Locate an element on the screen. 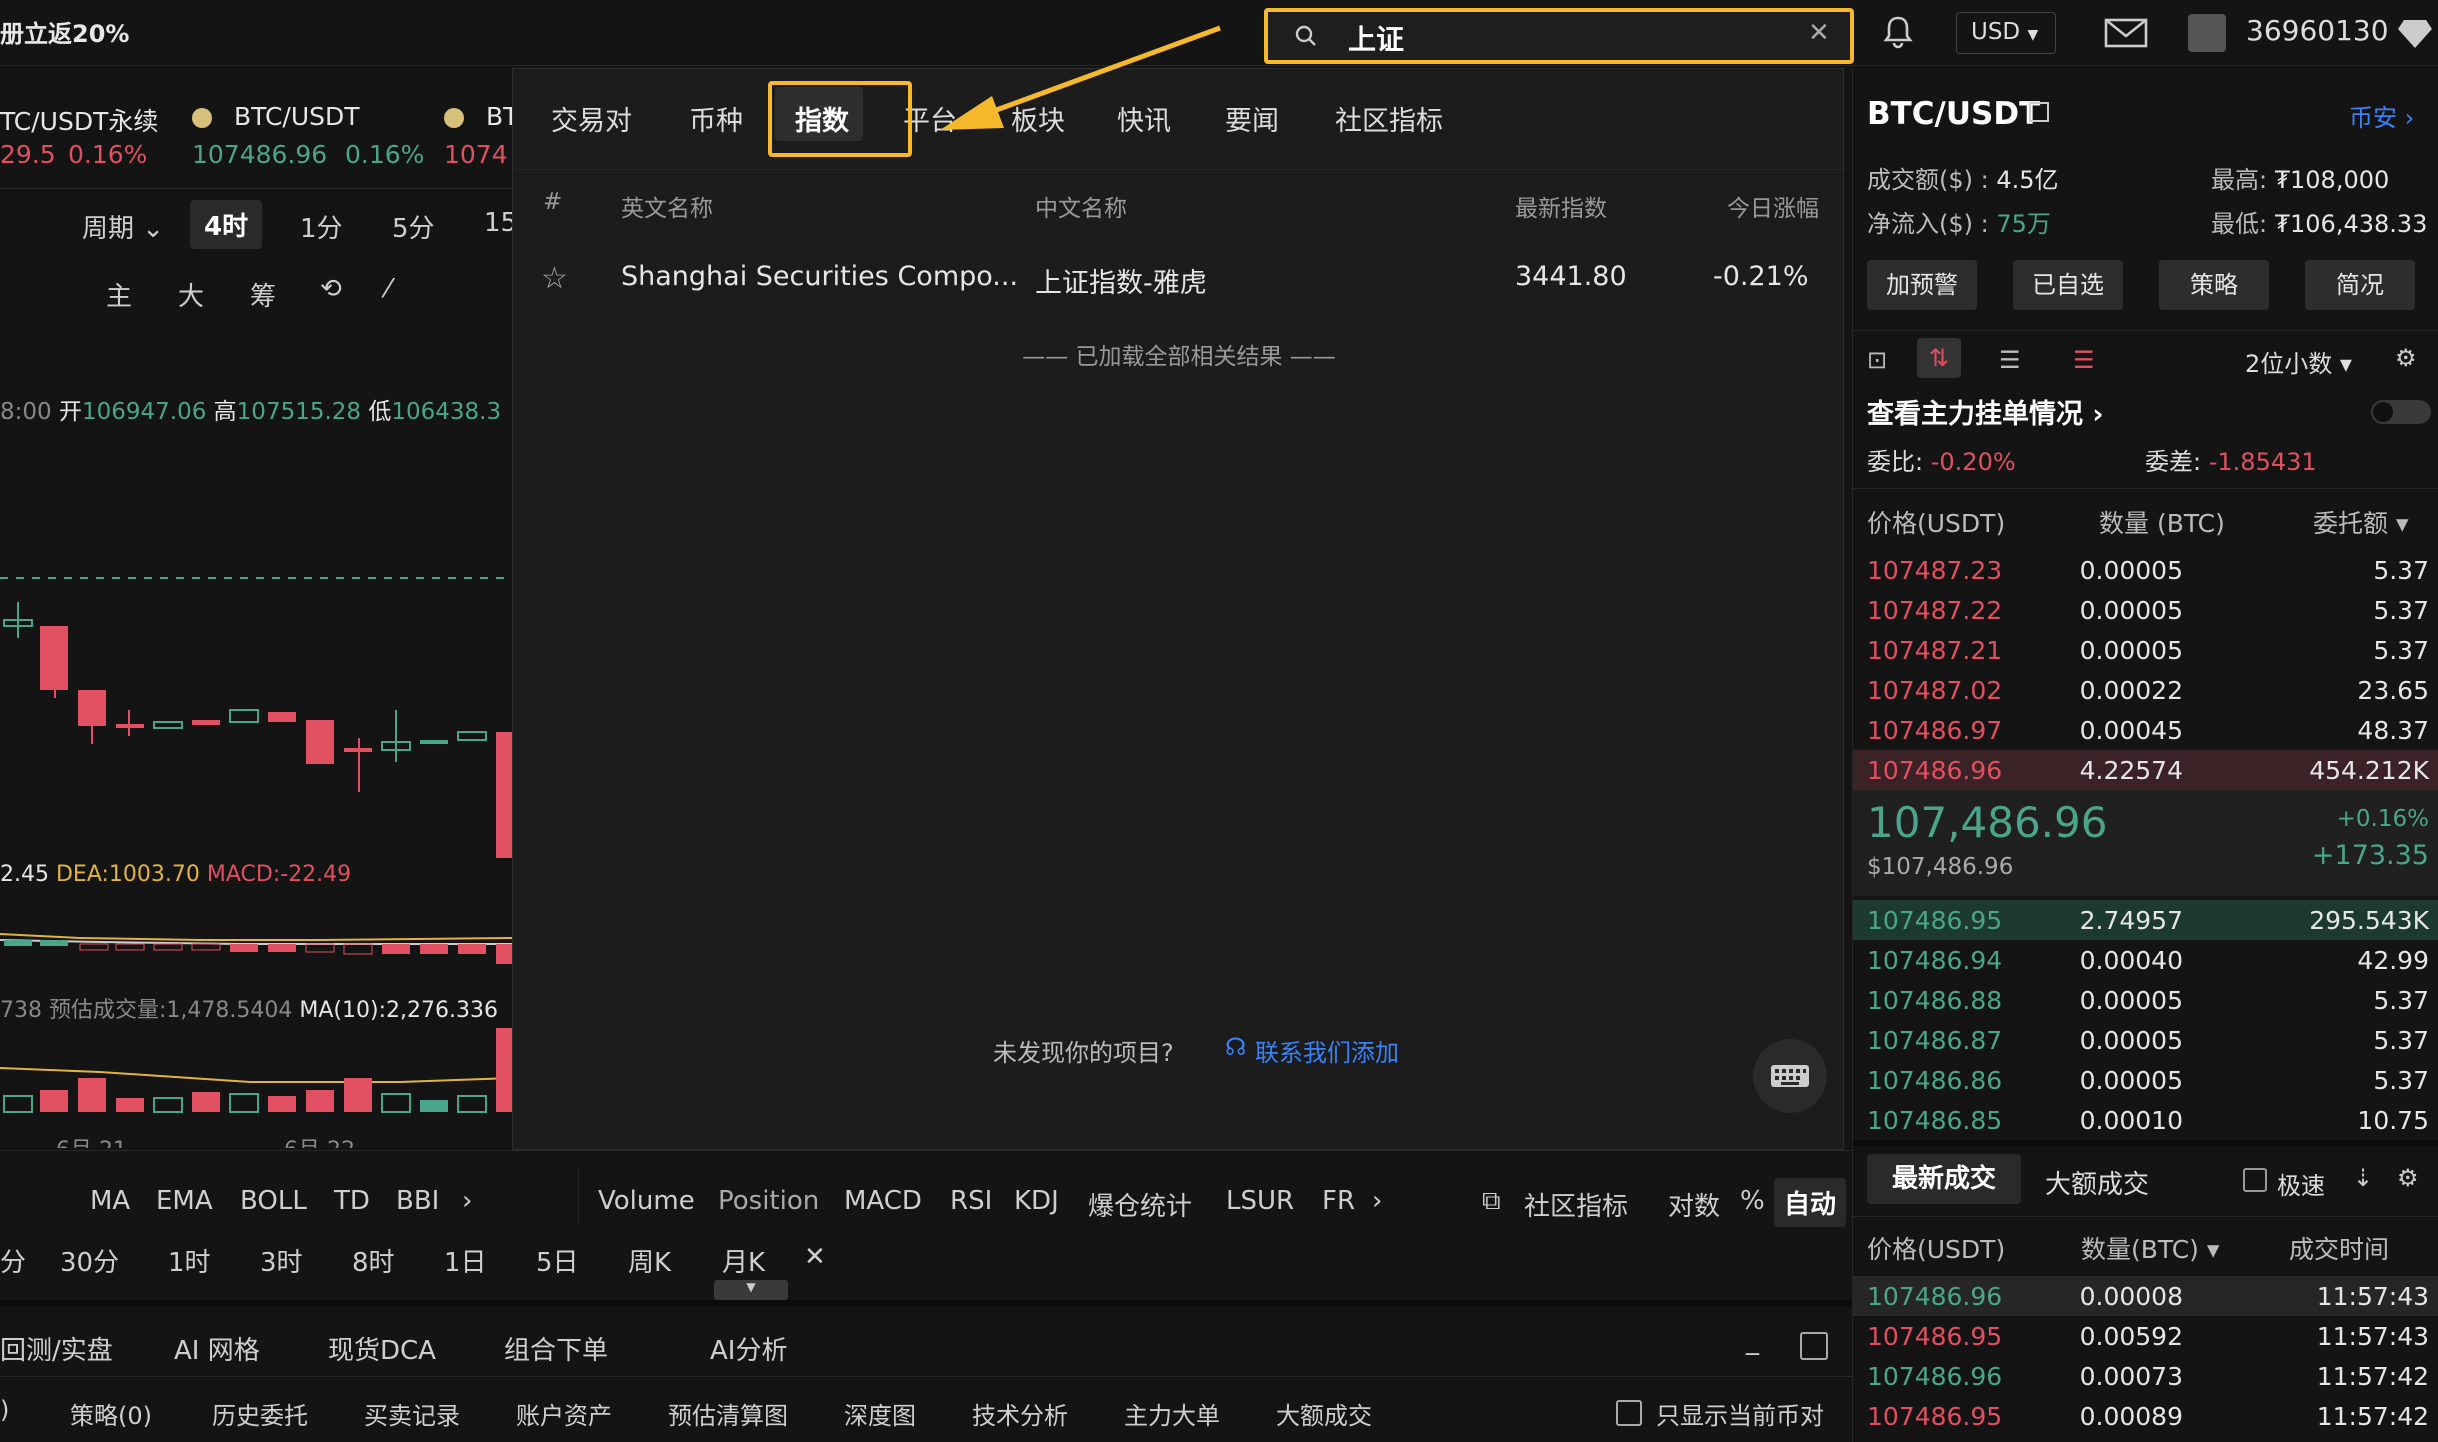 Image resolution: width=2438 pixels, height=1442 pixels. percent-scale: % is located at coordinates (1752, 1201).